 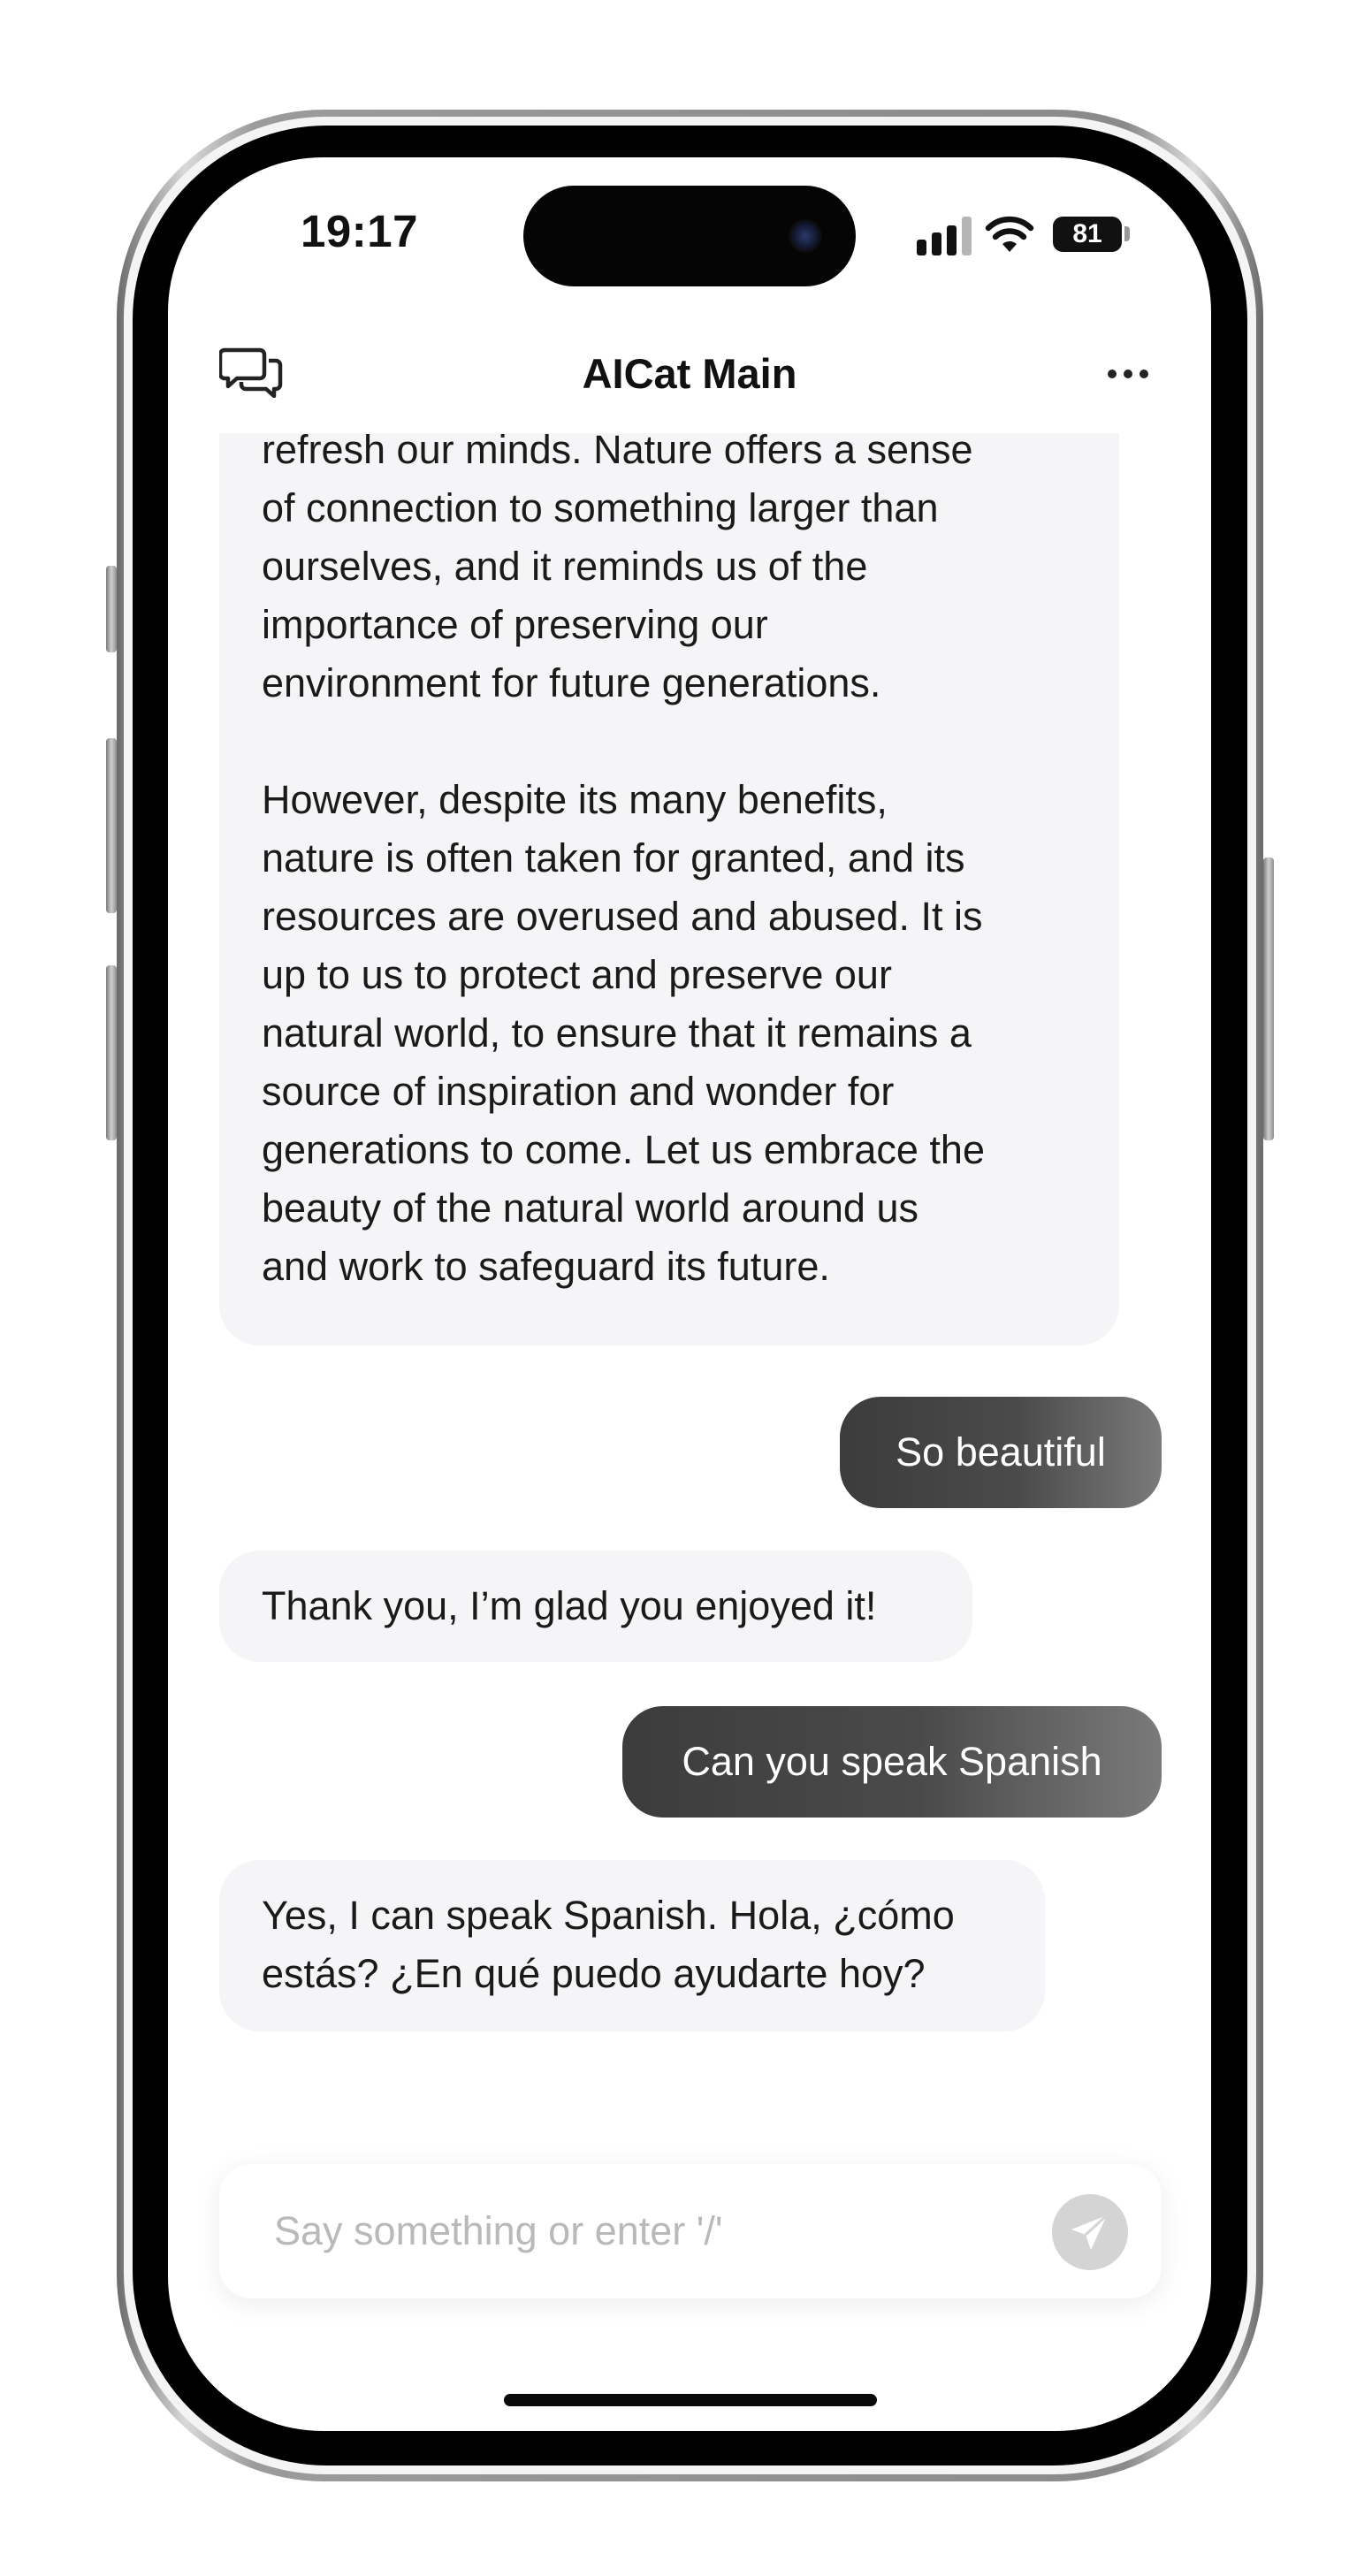 I want to click on page-title: AICat Main, so click(x=689, y=373).